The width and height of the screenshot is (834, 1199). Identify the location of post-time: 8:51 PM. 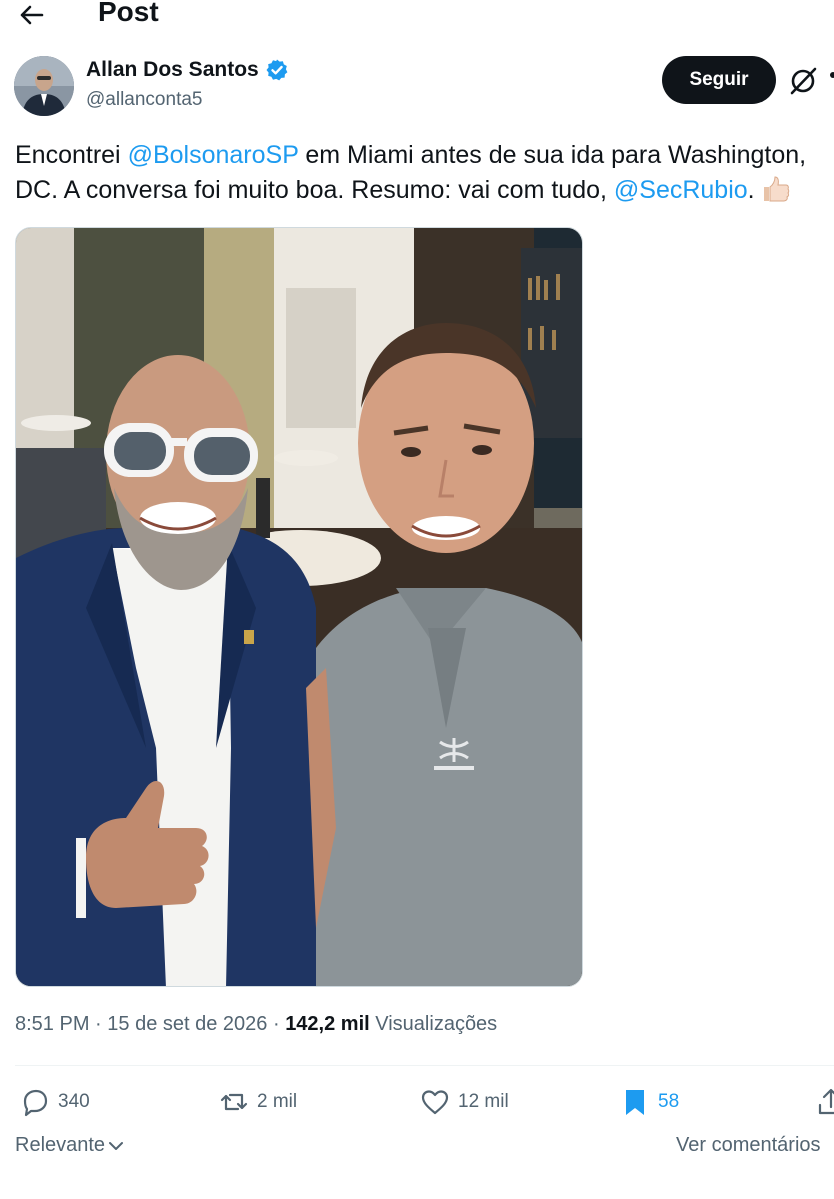
(52, 1024).